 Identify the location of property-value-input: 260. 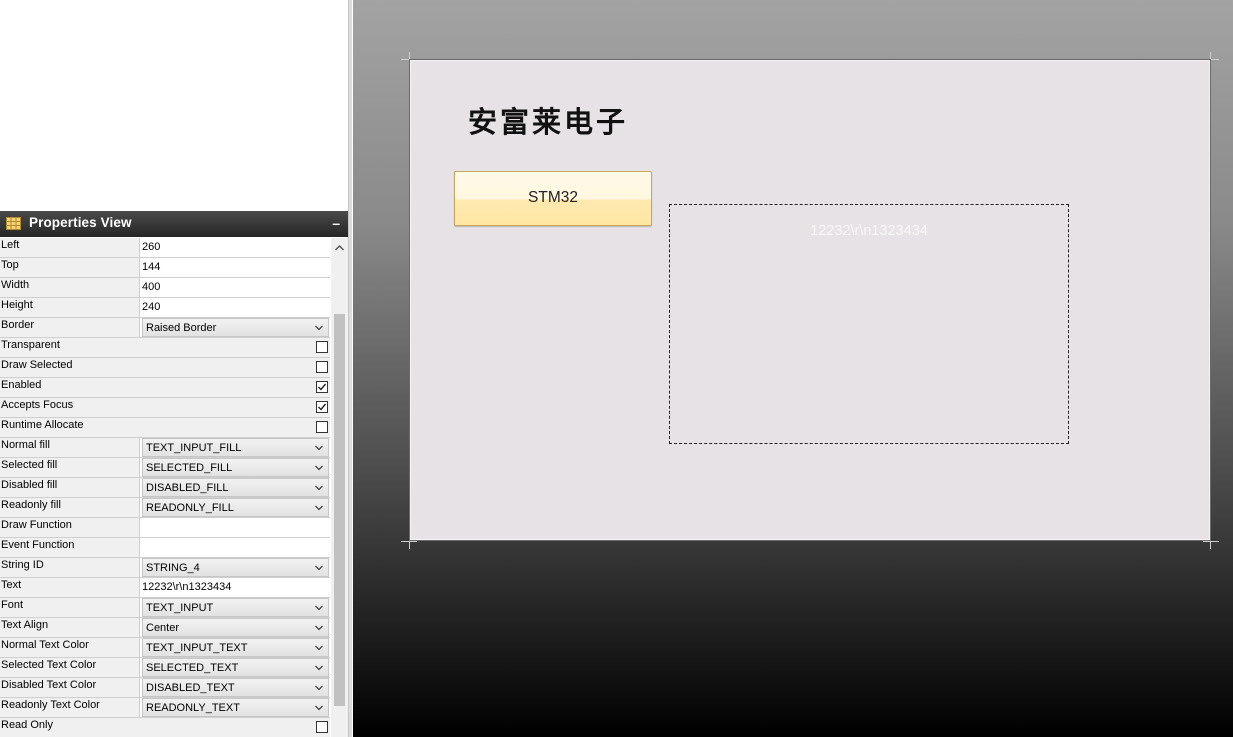
(235, 247).